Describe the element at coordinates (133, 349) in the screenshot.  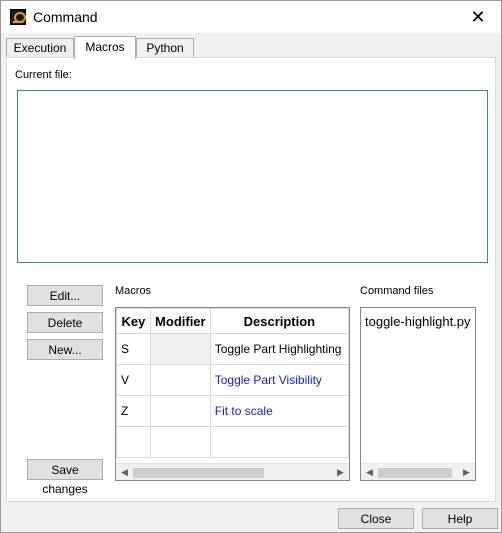
I see `row-key: S` at that location.